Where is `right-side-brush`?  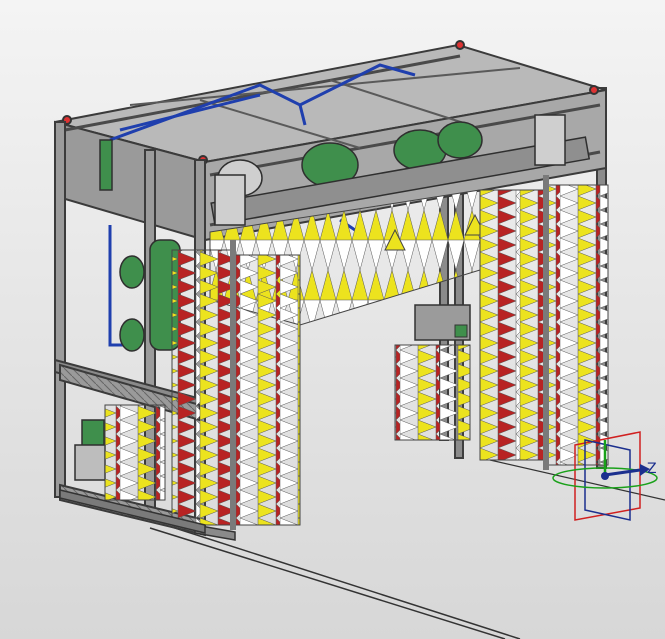
right-side-brush is located at coordinates (544, 322).